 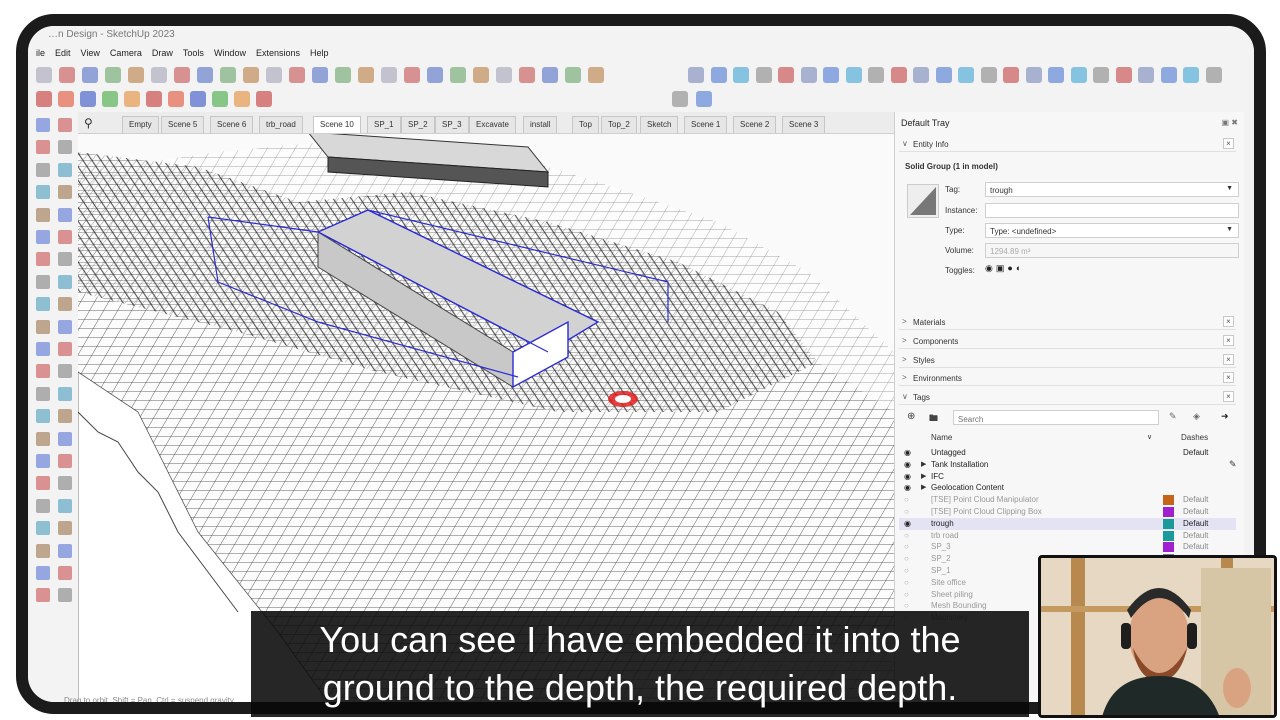 I want to click on scene-tab: SP_2, so click(x=418, y=124).